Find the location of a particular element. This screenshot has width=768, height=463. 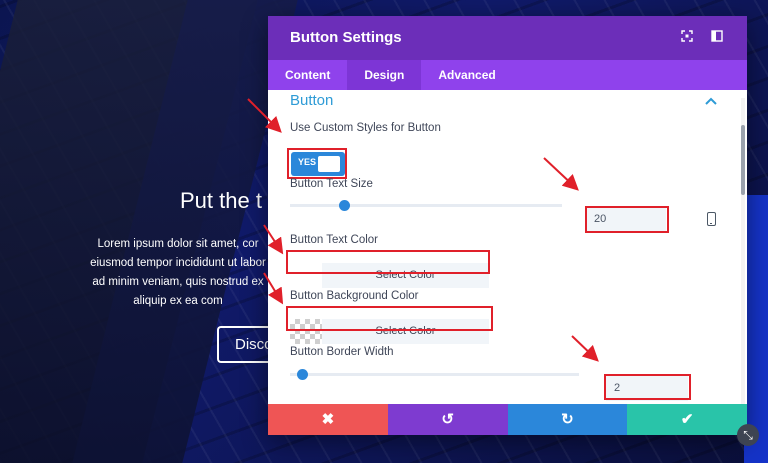

arrow-background-color is located at coordinates (273, 288).